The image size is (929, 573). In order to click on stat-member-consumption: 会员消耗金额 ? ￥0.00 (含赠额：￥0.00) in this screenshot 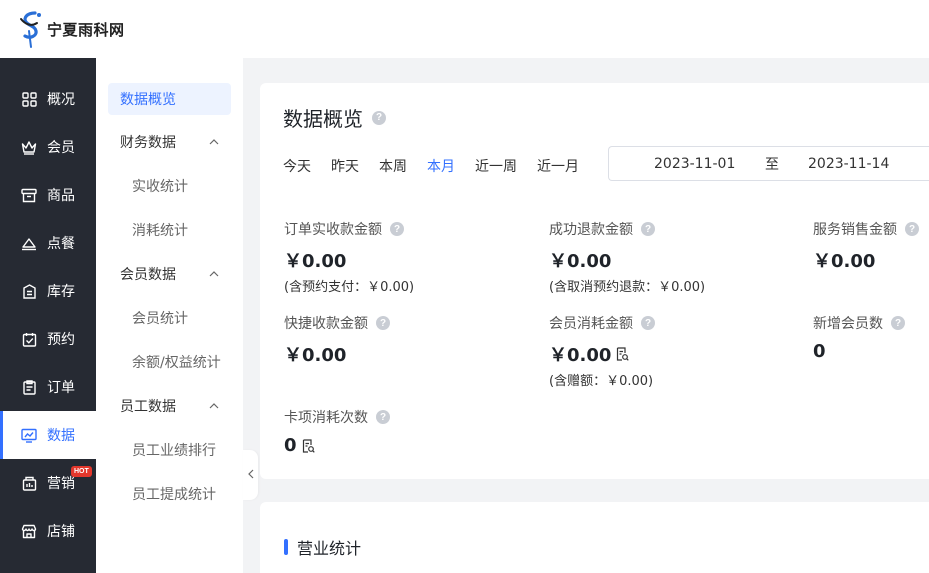, I will do `click(602, 351)`.